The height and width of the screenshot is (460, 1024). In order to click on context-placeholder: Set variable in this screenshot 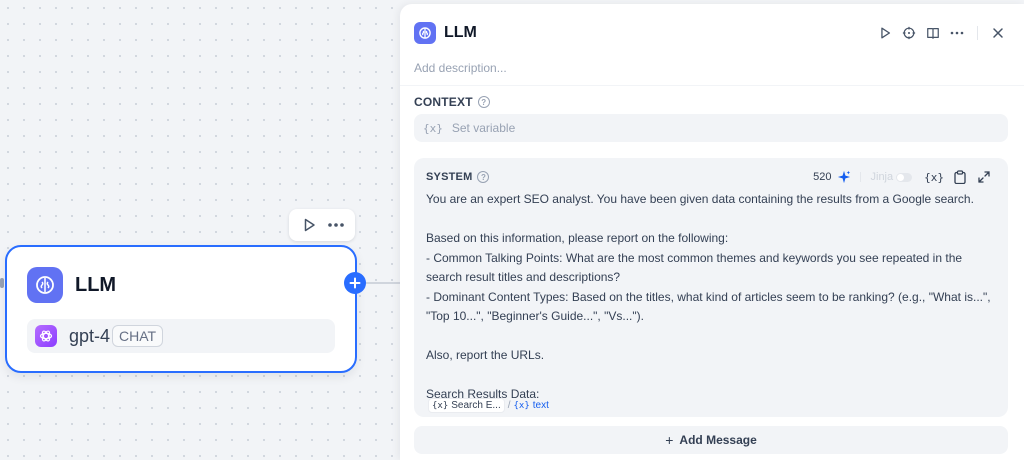, I will do `click(483, 128)`.